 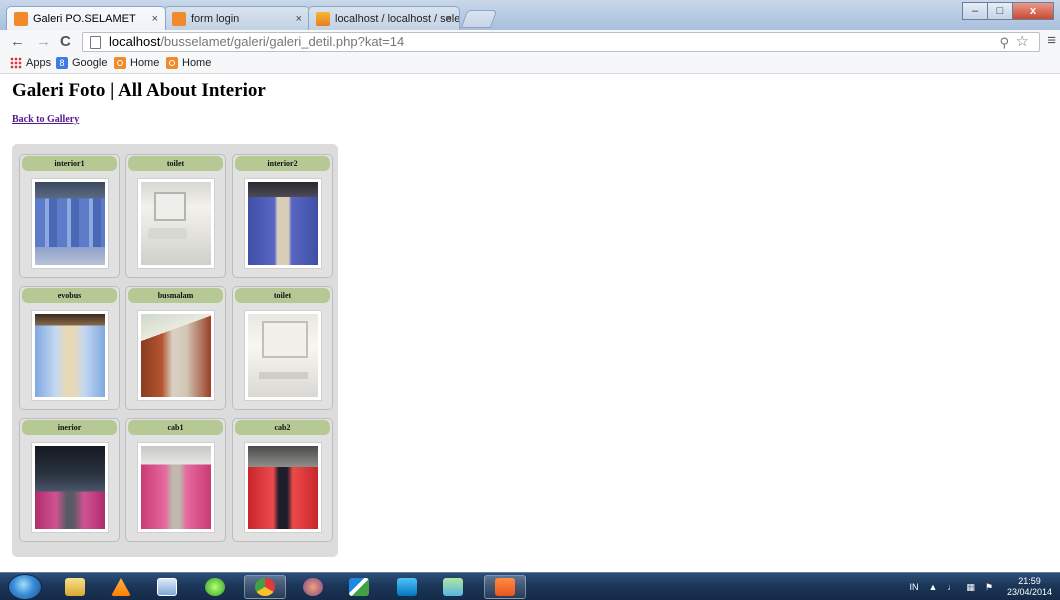 I want to click on minimize-button: –, so click(x=975, y=11).